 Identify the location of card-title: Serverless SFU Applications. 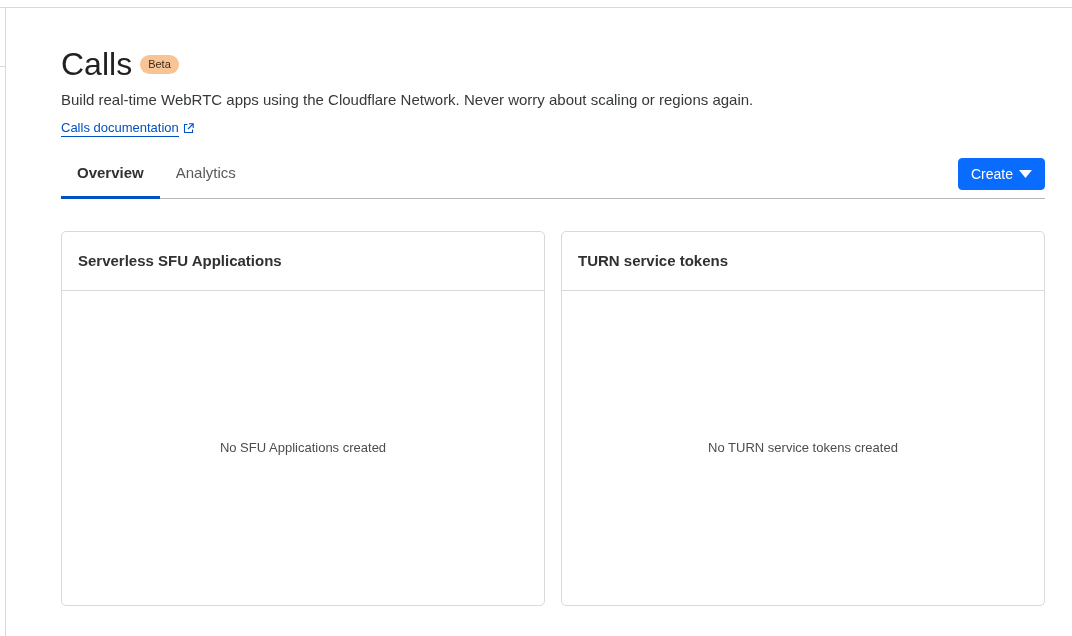
(180, 260).